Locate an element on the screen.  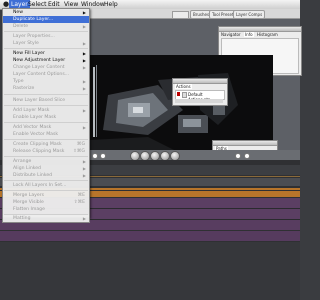
menu-item-delete: Delete ▶ is located at coordinates (46, 26).